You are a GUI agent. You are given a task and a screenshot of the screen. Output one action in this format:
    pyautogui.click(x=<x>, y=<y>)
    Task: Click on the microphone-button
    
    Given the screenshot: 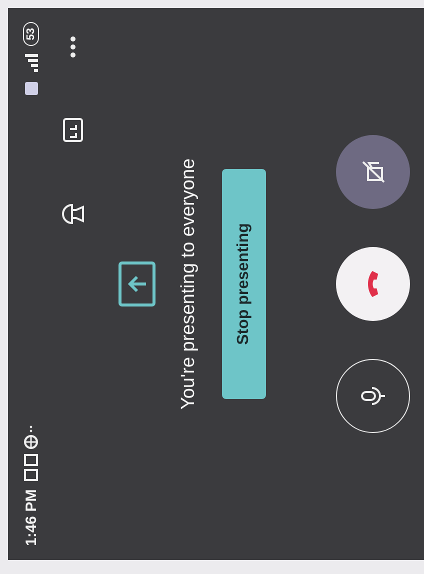 What is the action you would take?
    pyautogui.click(x=373, y=396)
    